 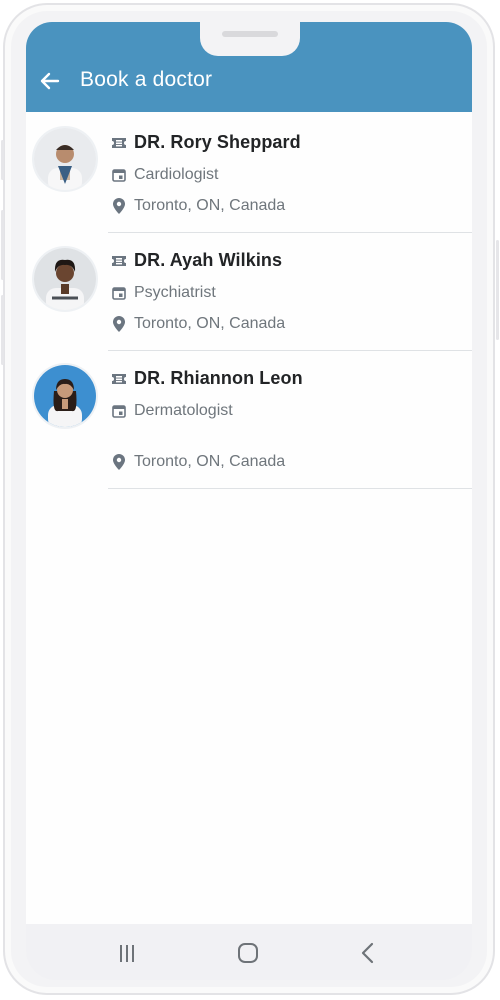 What do you see at coordinates (127, 953) in the screenshot?
I see `recent-apps-icon` at bounding box center [127, 953].